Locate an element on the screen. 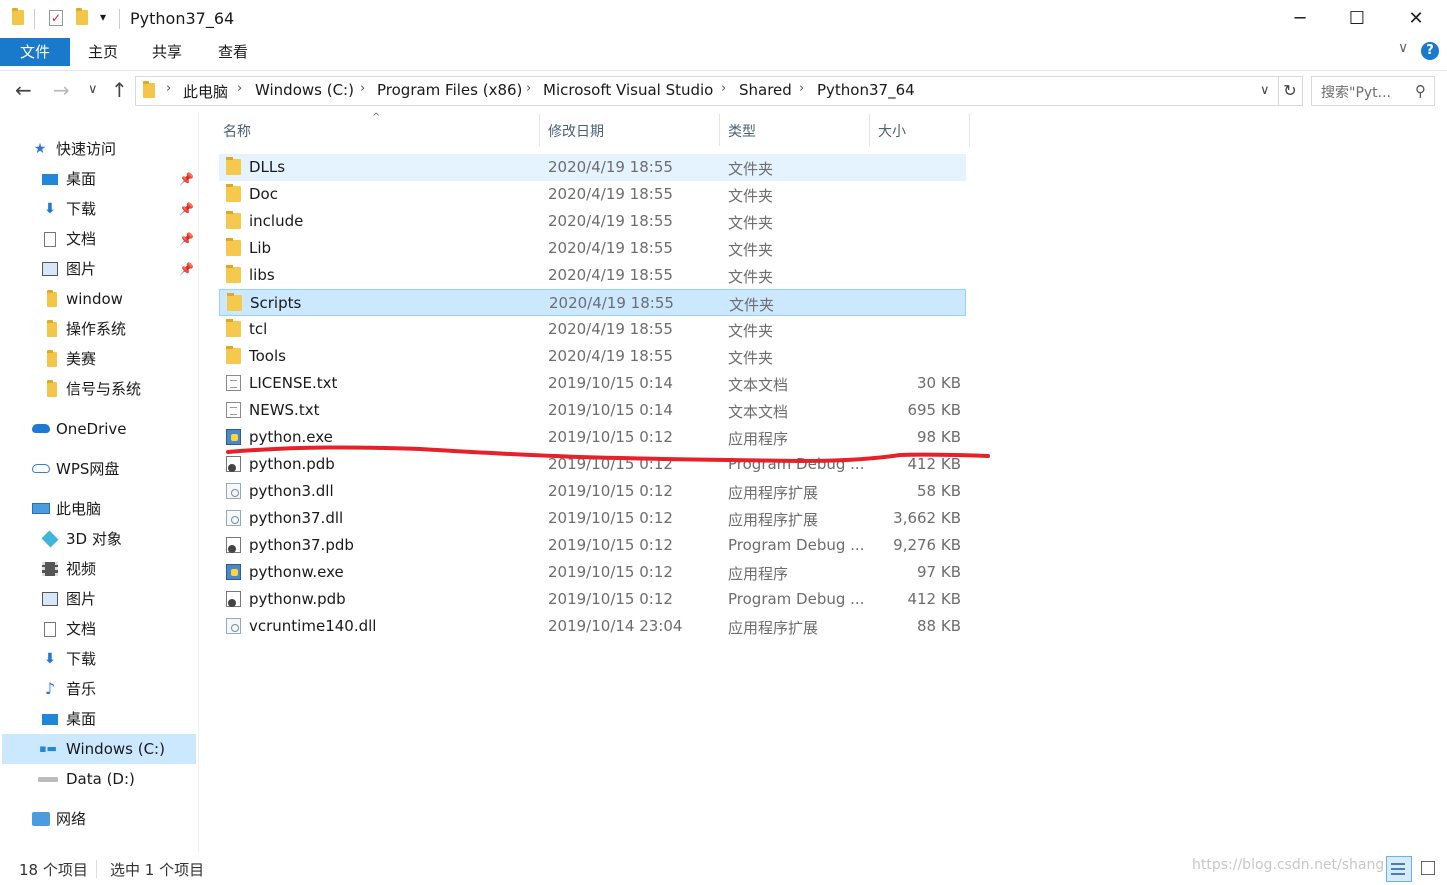 This screenshot has height=885, width=1447. breadcrumb-program-files-x86: Program Files (x86) is located at coordinates (449, 90).